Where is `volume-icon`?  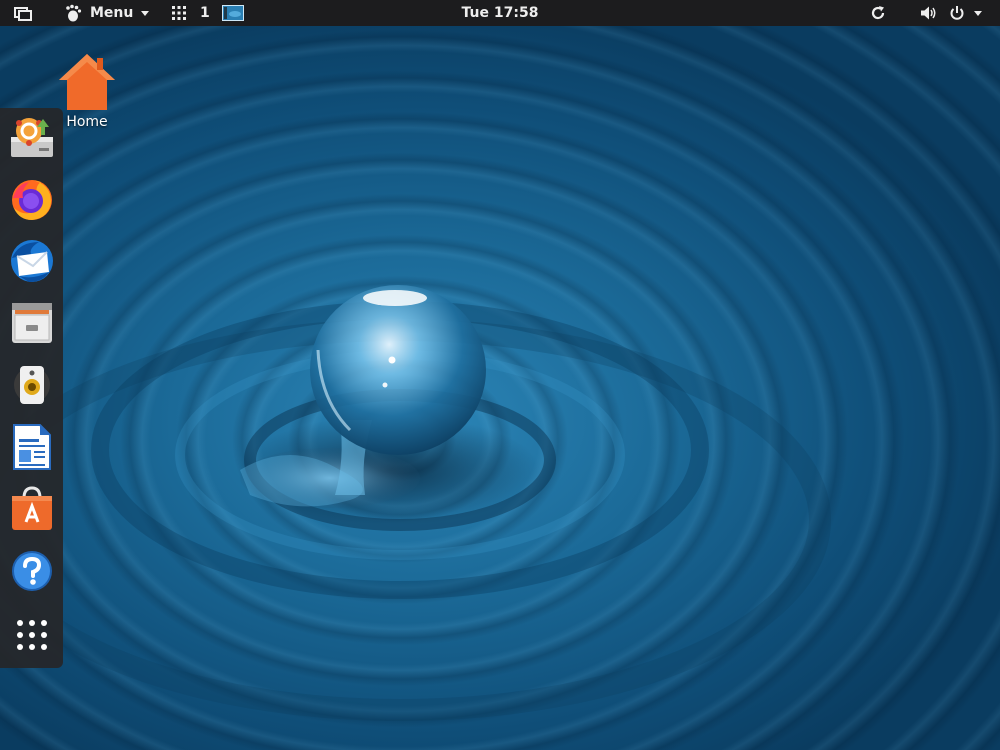 volume-icon is located at coordinates (928, 13).